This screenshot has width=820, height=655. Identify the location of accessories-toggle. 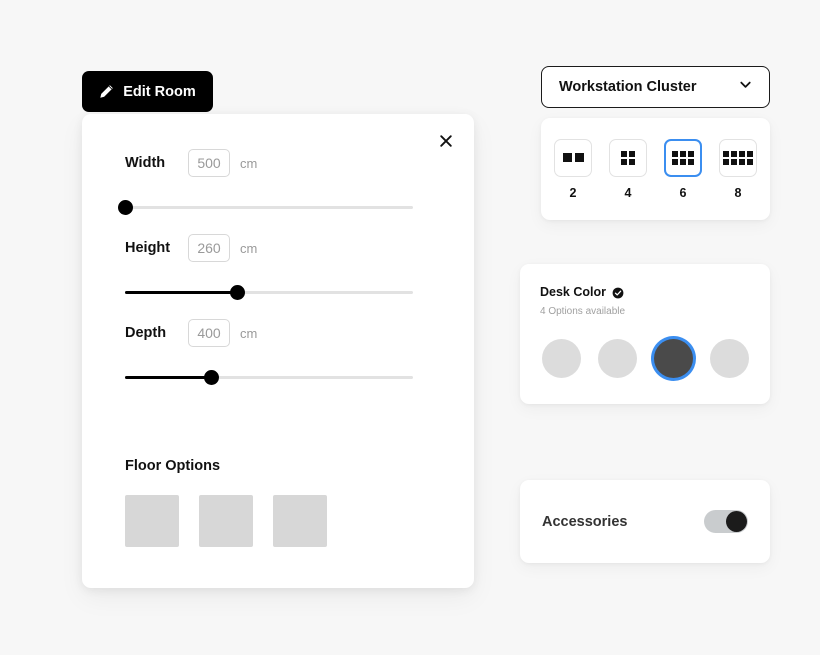
(726, 521).